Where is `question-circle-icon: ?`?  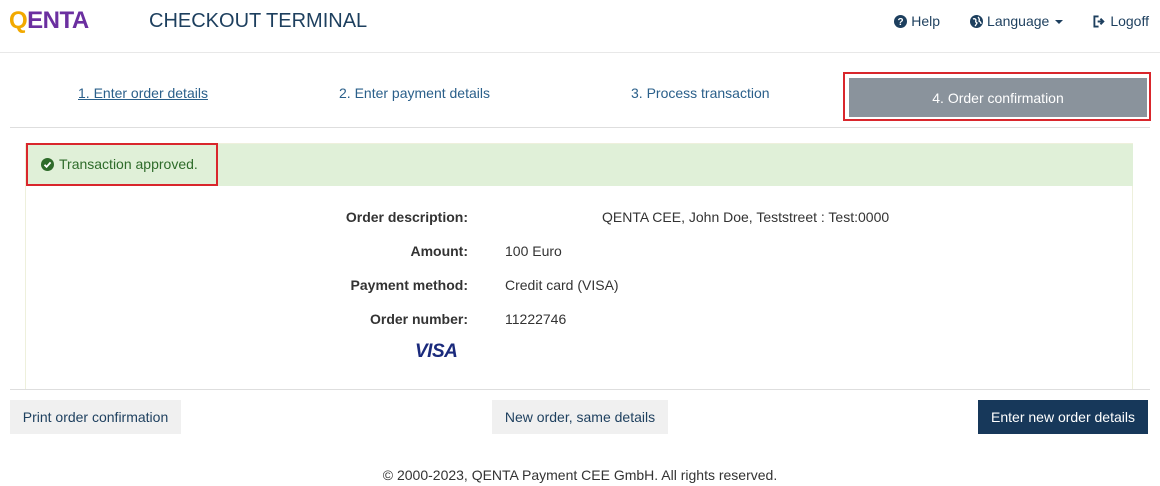
question-circle-icon: ? is located at coordinates (901, 21).